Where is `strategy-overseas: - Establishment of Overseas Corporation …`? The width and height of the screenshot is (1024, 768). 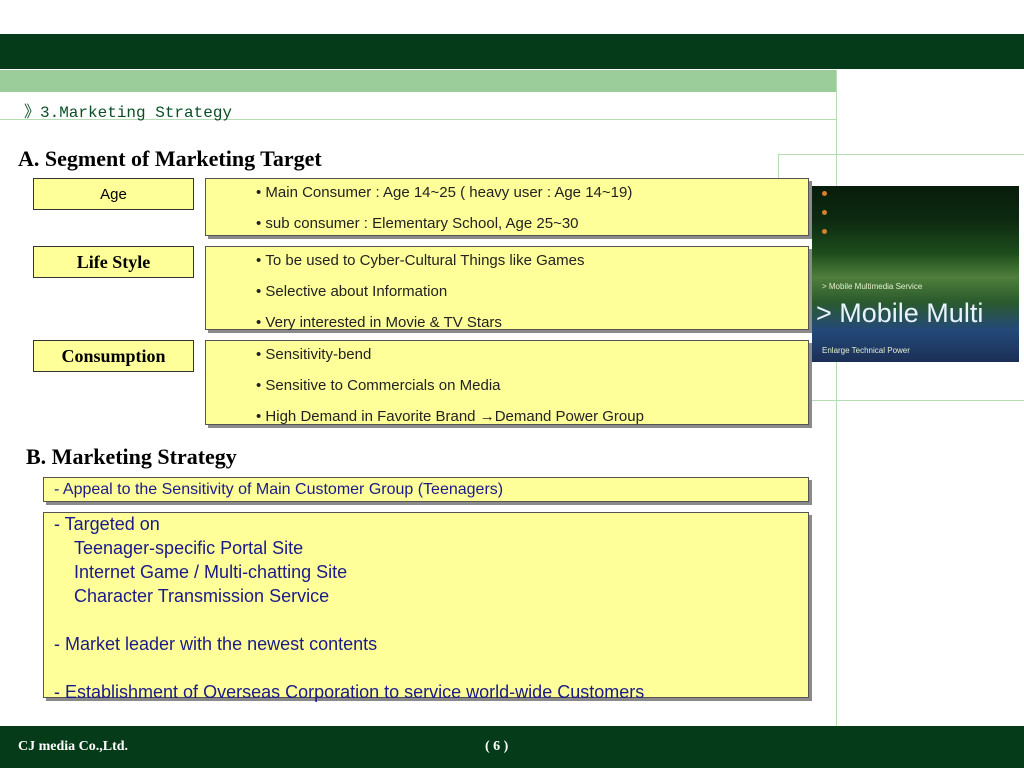
strategy-overseas: - Establishment of Overseas Corporation … is located at coordinates (349, 692).